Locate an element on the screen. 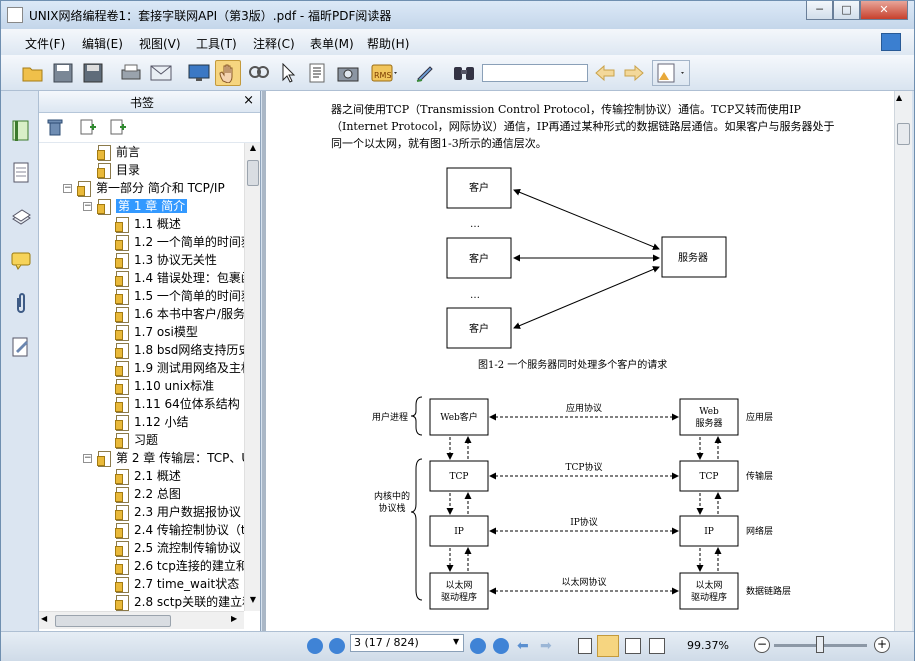  signatures-panel-icon is located at coordinates (21, 347).